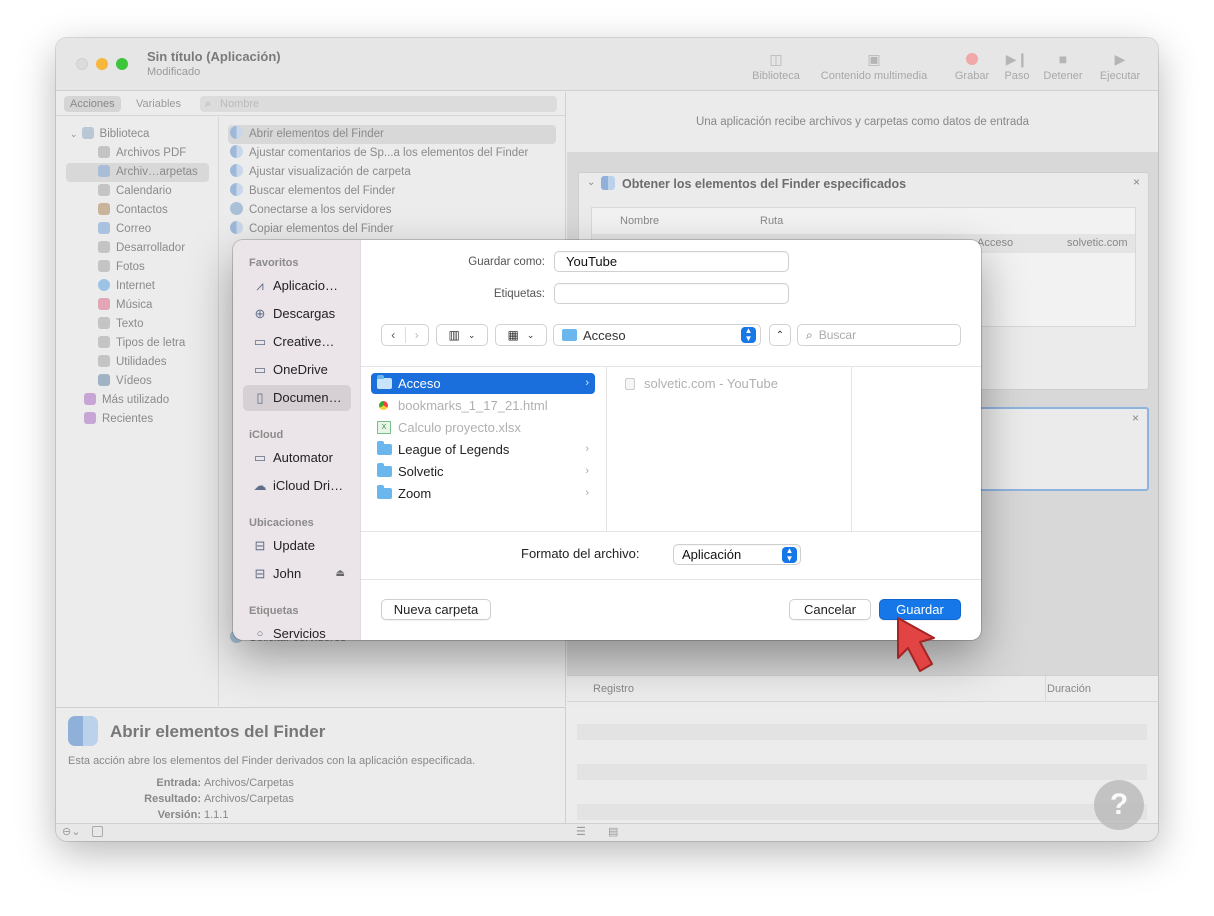 The width and height of the screenshot is (1214, 916). Describe the element at coordinates (121, 324) in the screenshot. I see `library-item: Texto` at that location.